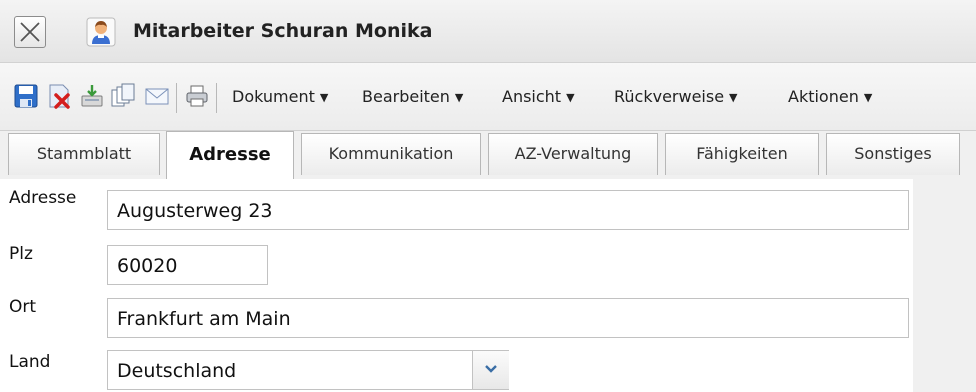  Describe the element at coordinates (508, 318) in the screenshot. I see `ort-field: Frankfurt am Main` at that location.